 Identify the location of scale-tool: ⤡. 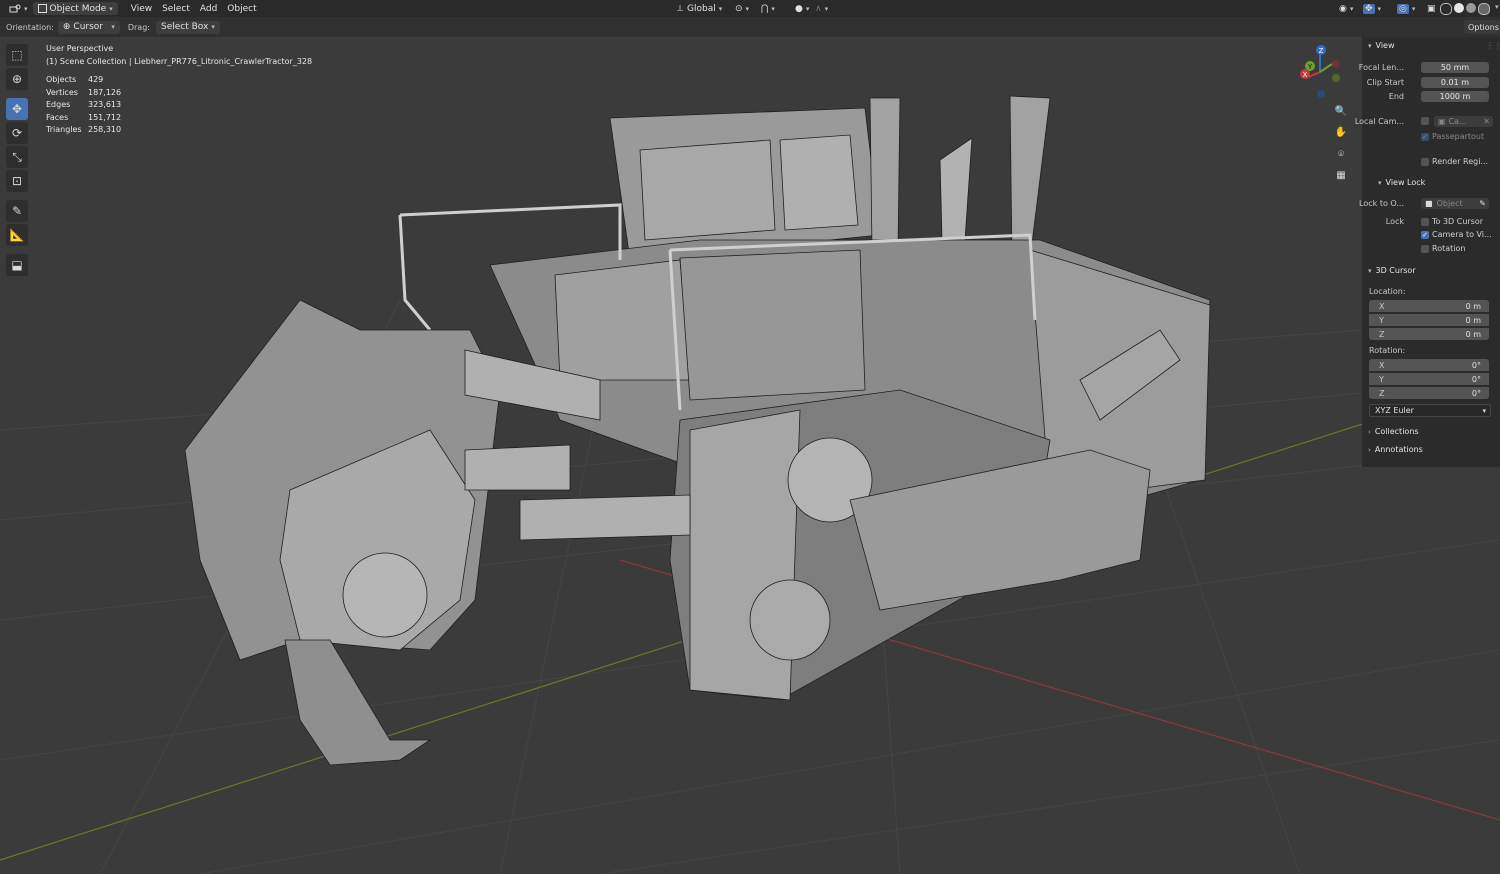
(17, 157).